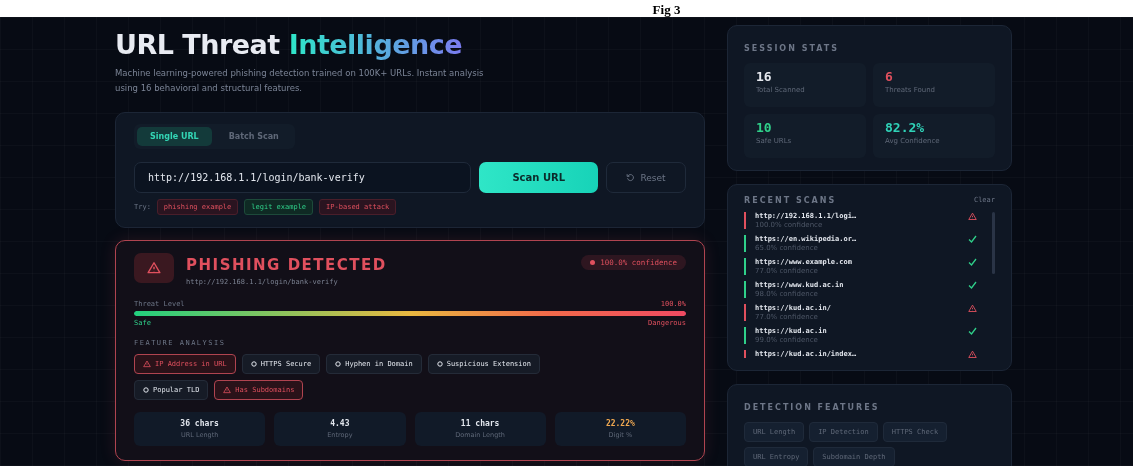 This screenshot has height=466, width=1133. I want to click on mode-tab: Single URL, so click(174, 136).